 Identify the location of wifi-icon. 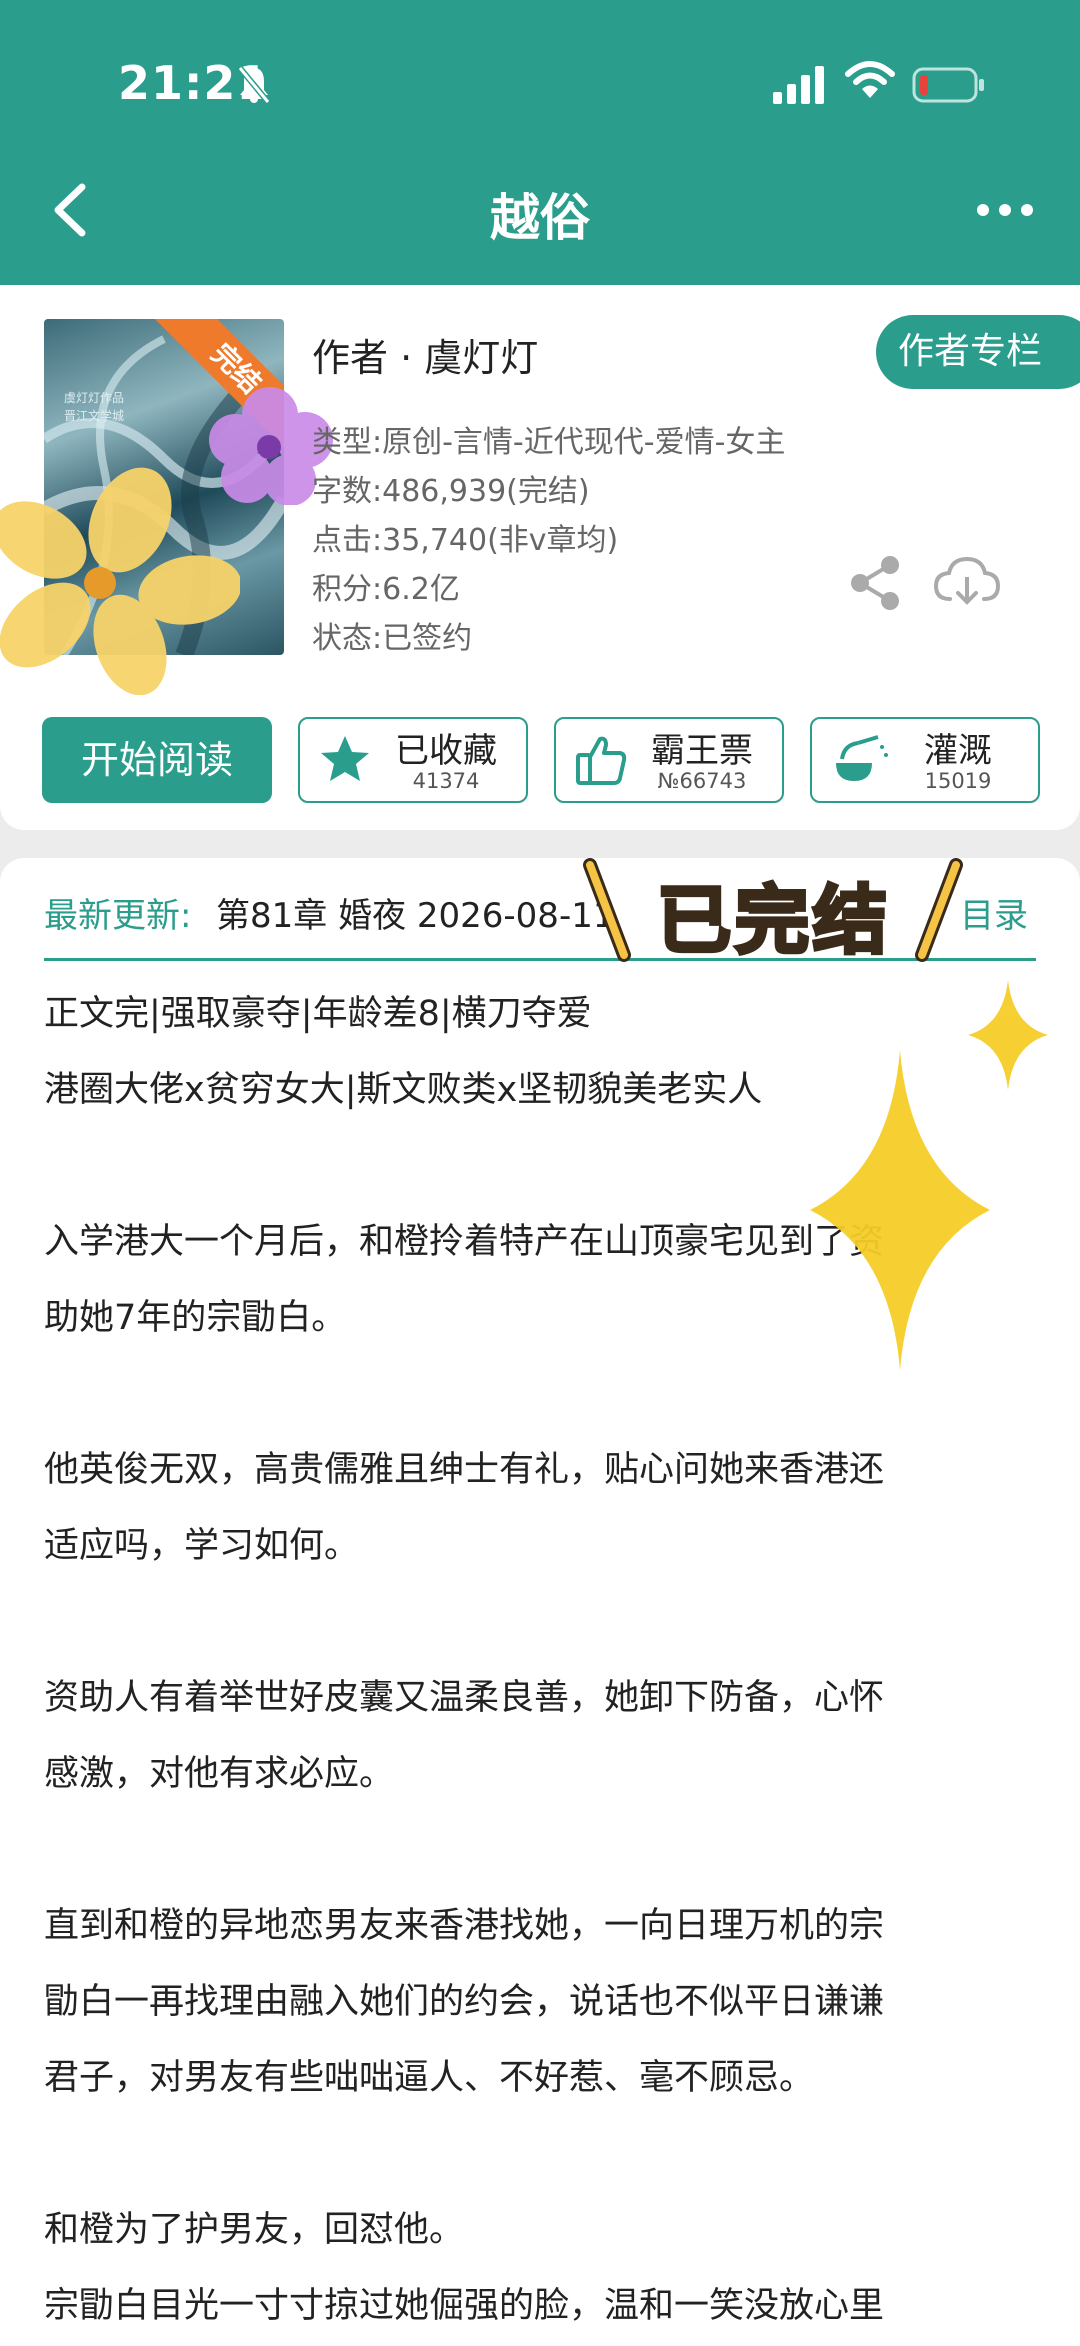
(870, 79).